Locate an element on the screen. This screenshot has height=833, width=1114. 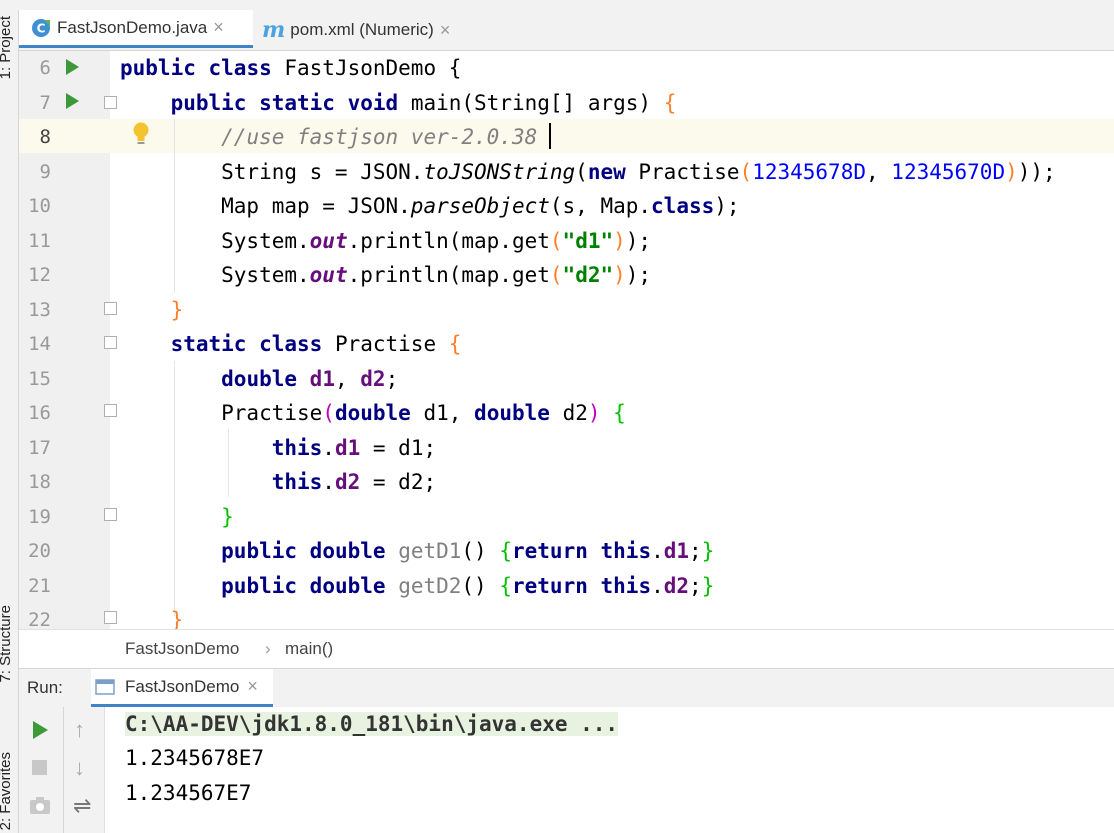
run-toolbar is located at coordinates (41, 770).